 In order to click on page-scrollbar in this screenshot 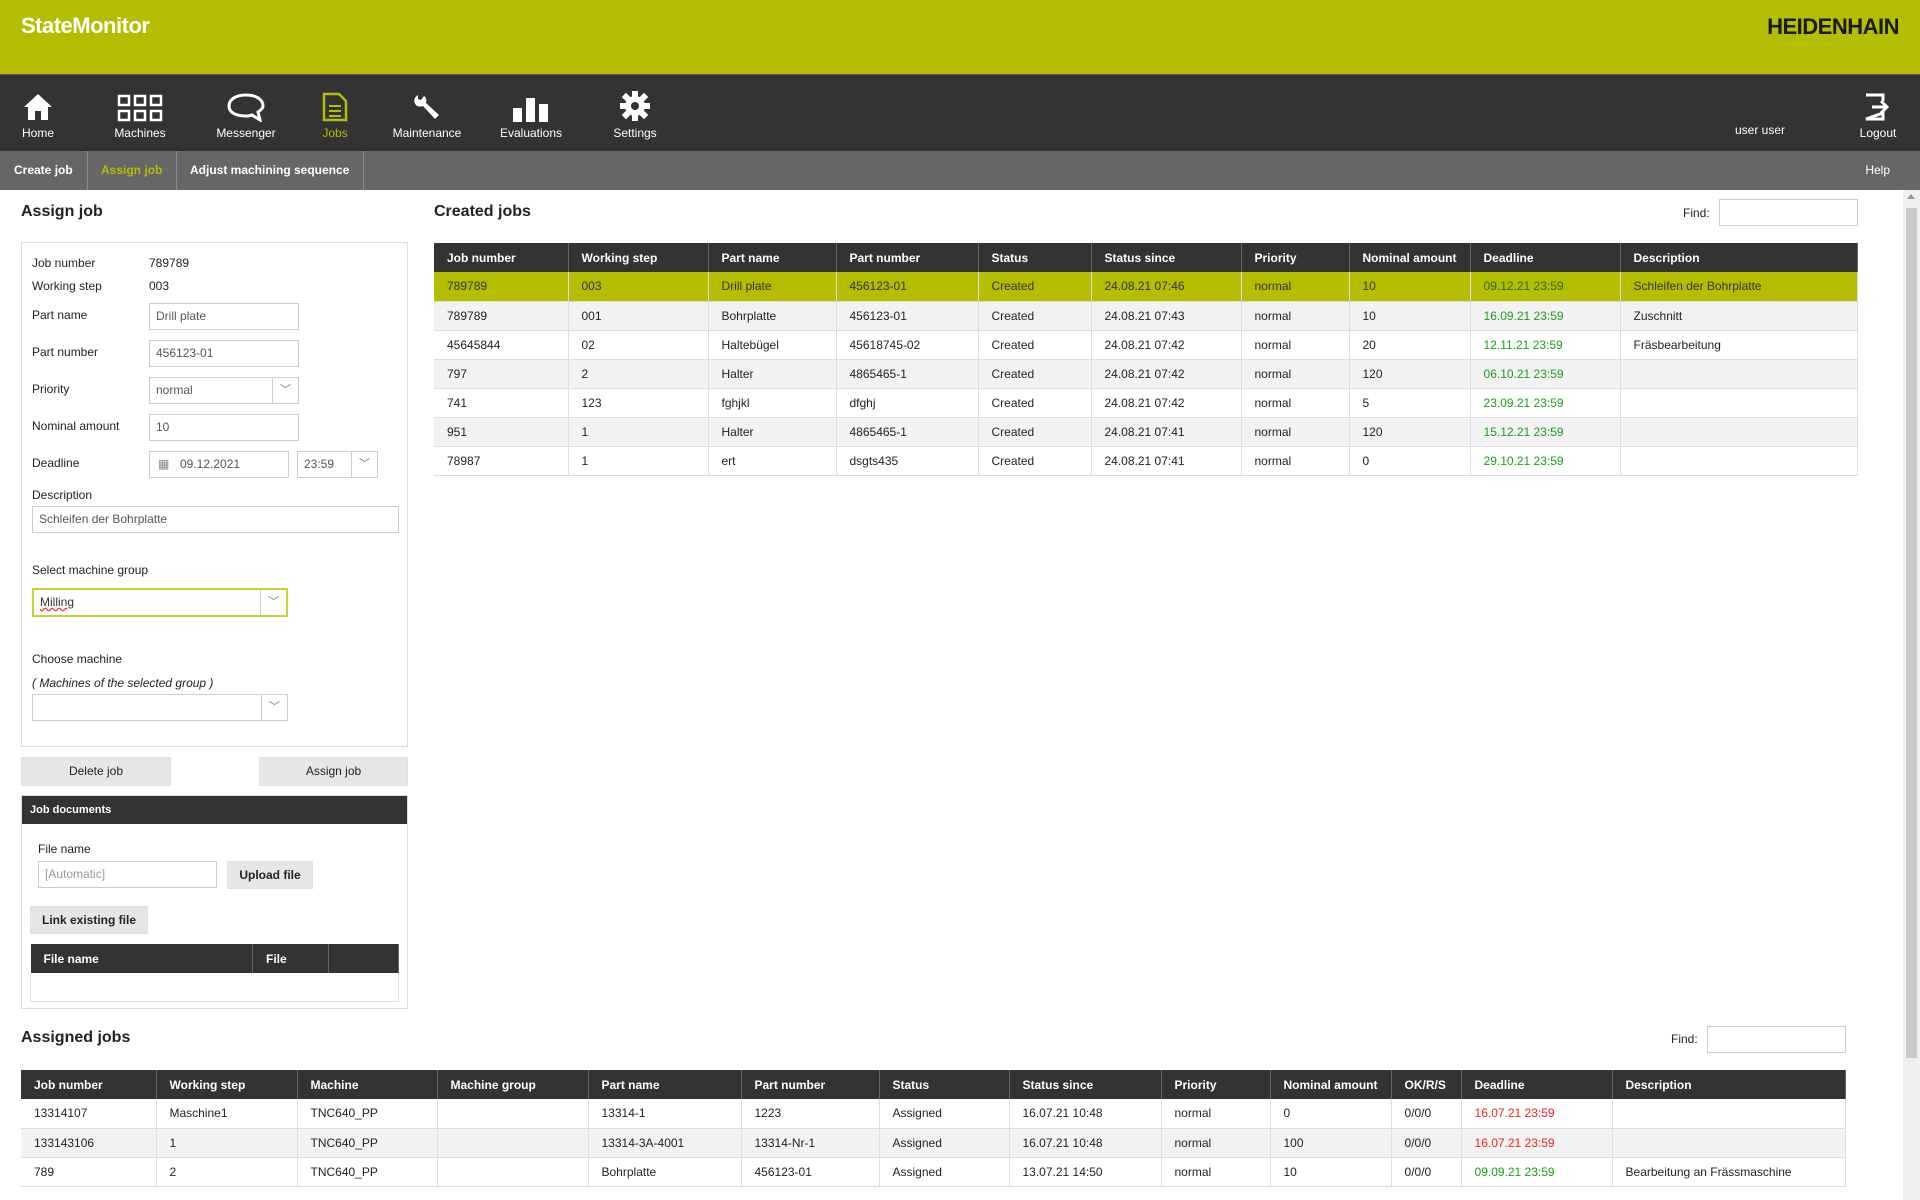, I will do `click(1911, 695)`.